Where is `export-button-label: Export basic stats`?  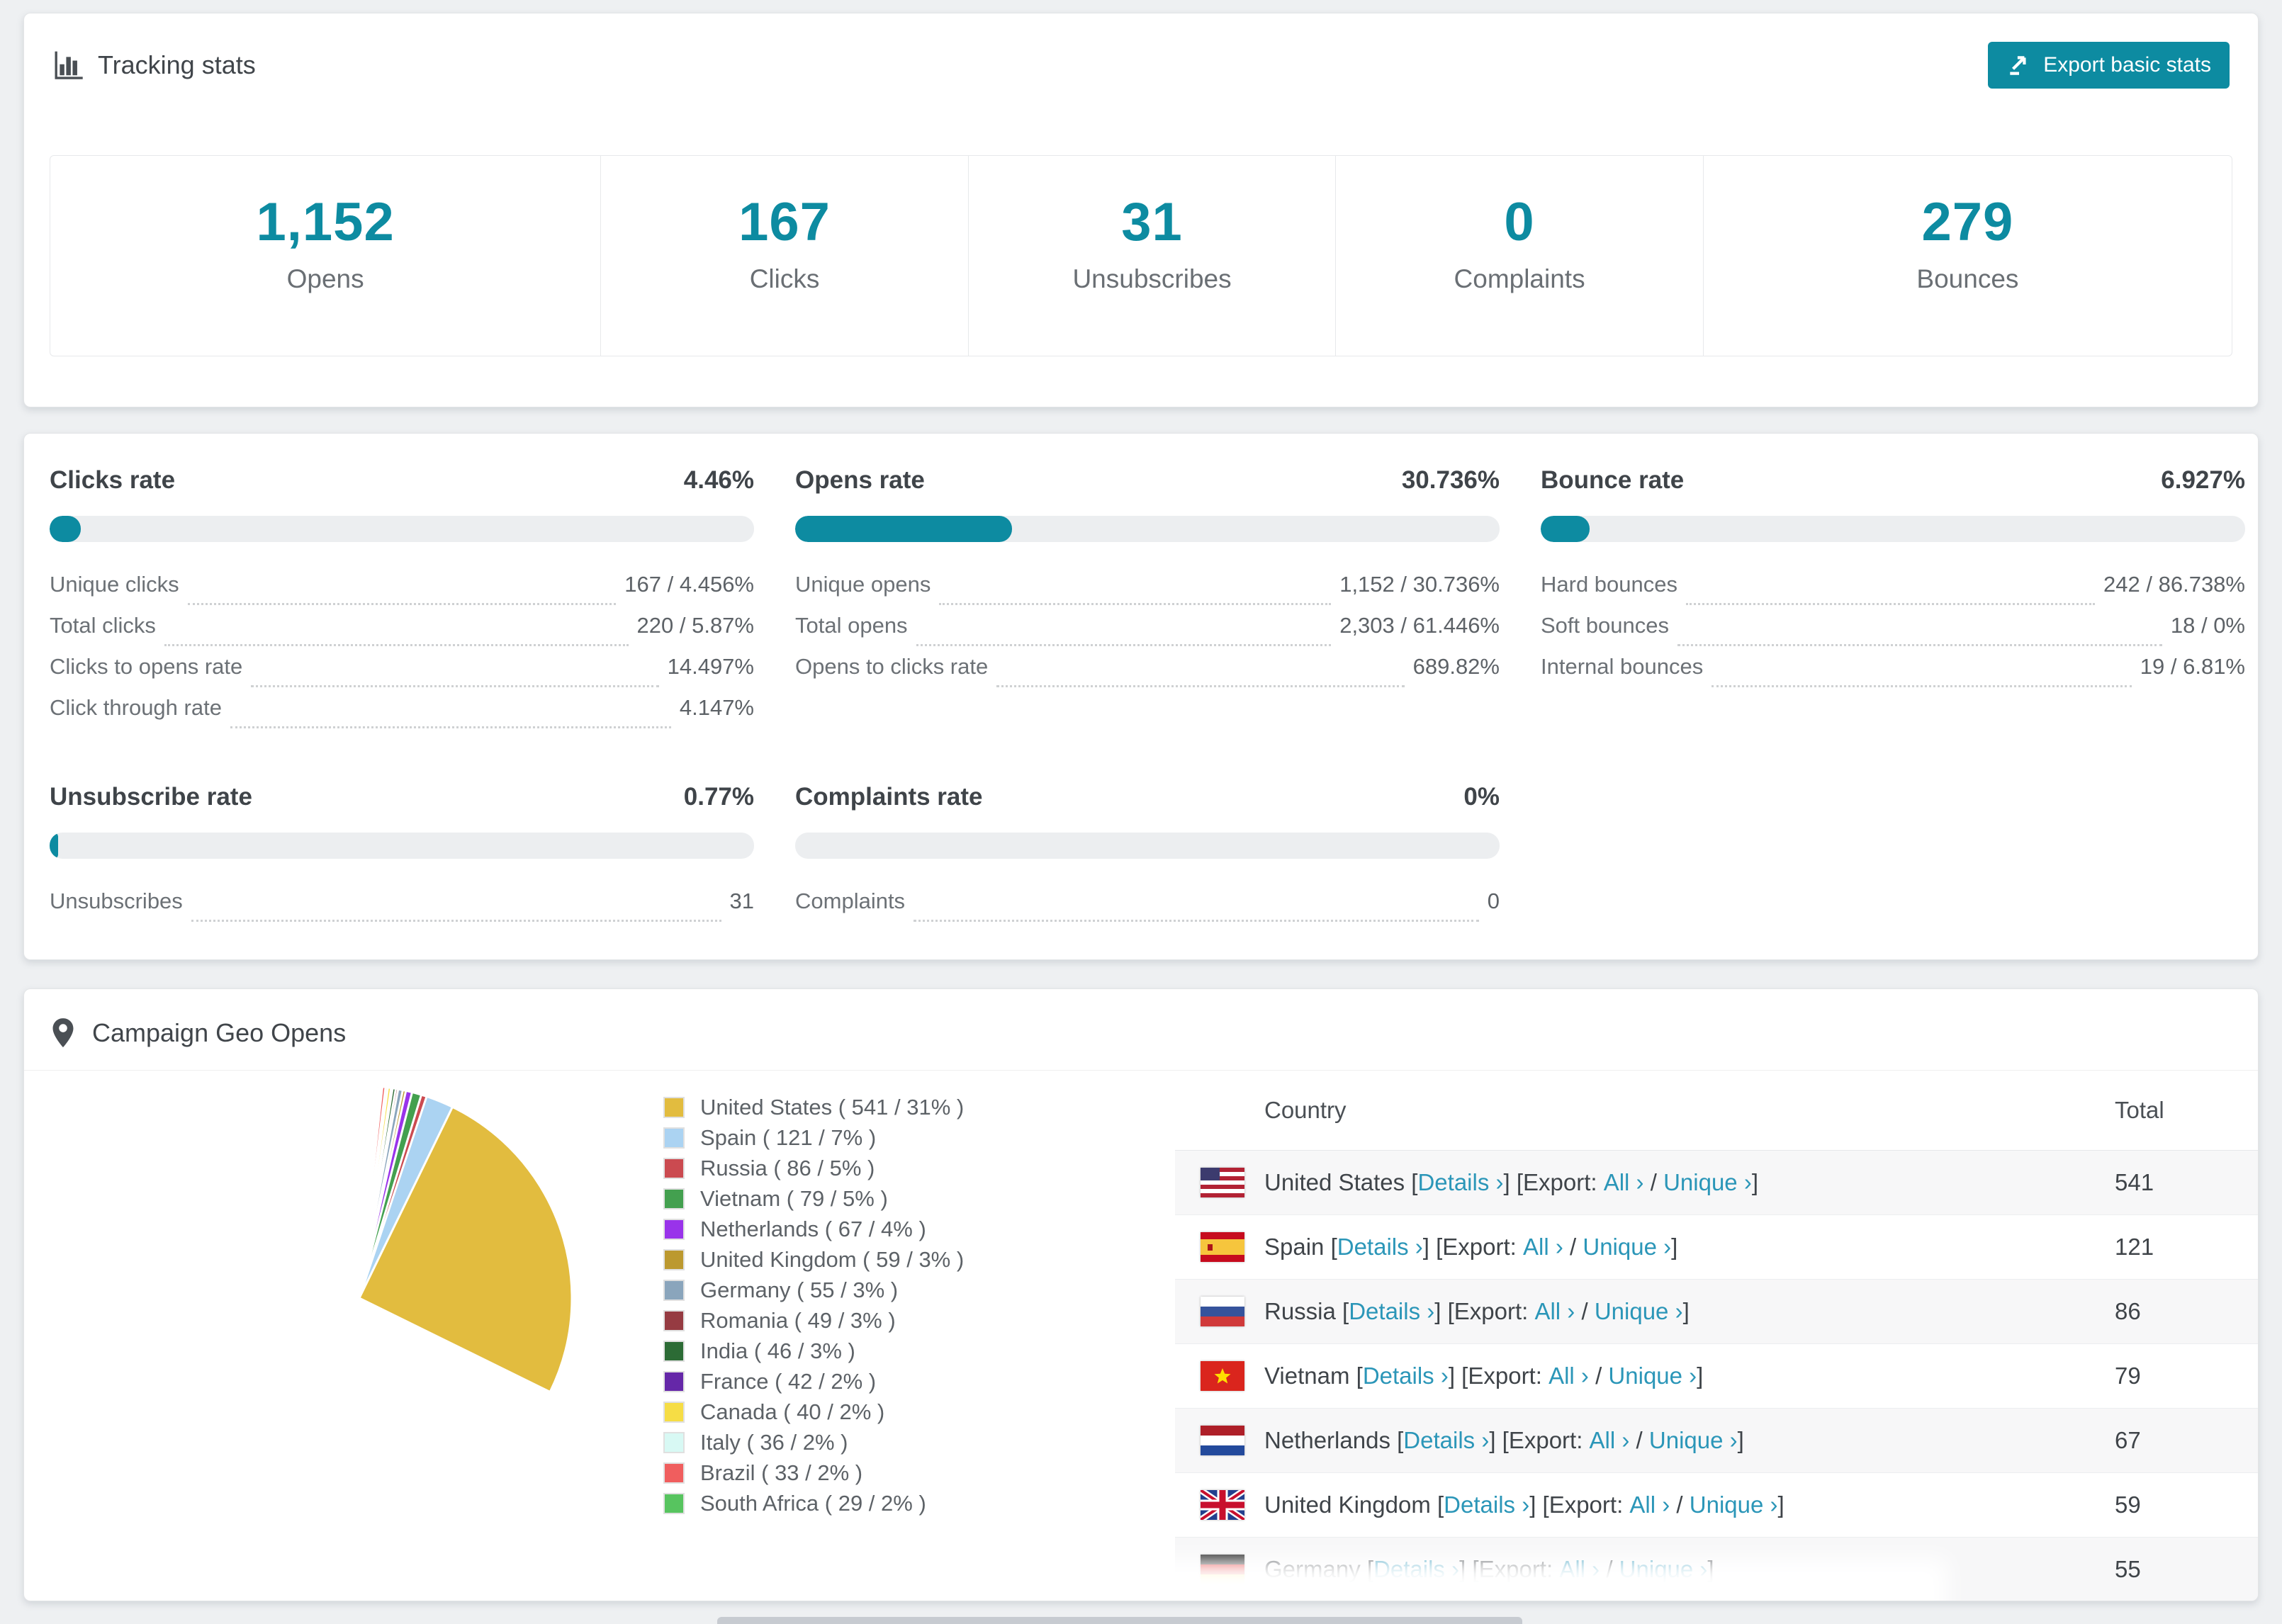
export-button-label: Export basic stats is located at coordinates (2127, 65).